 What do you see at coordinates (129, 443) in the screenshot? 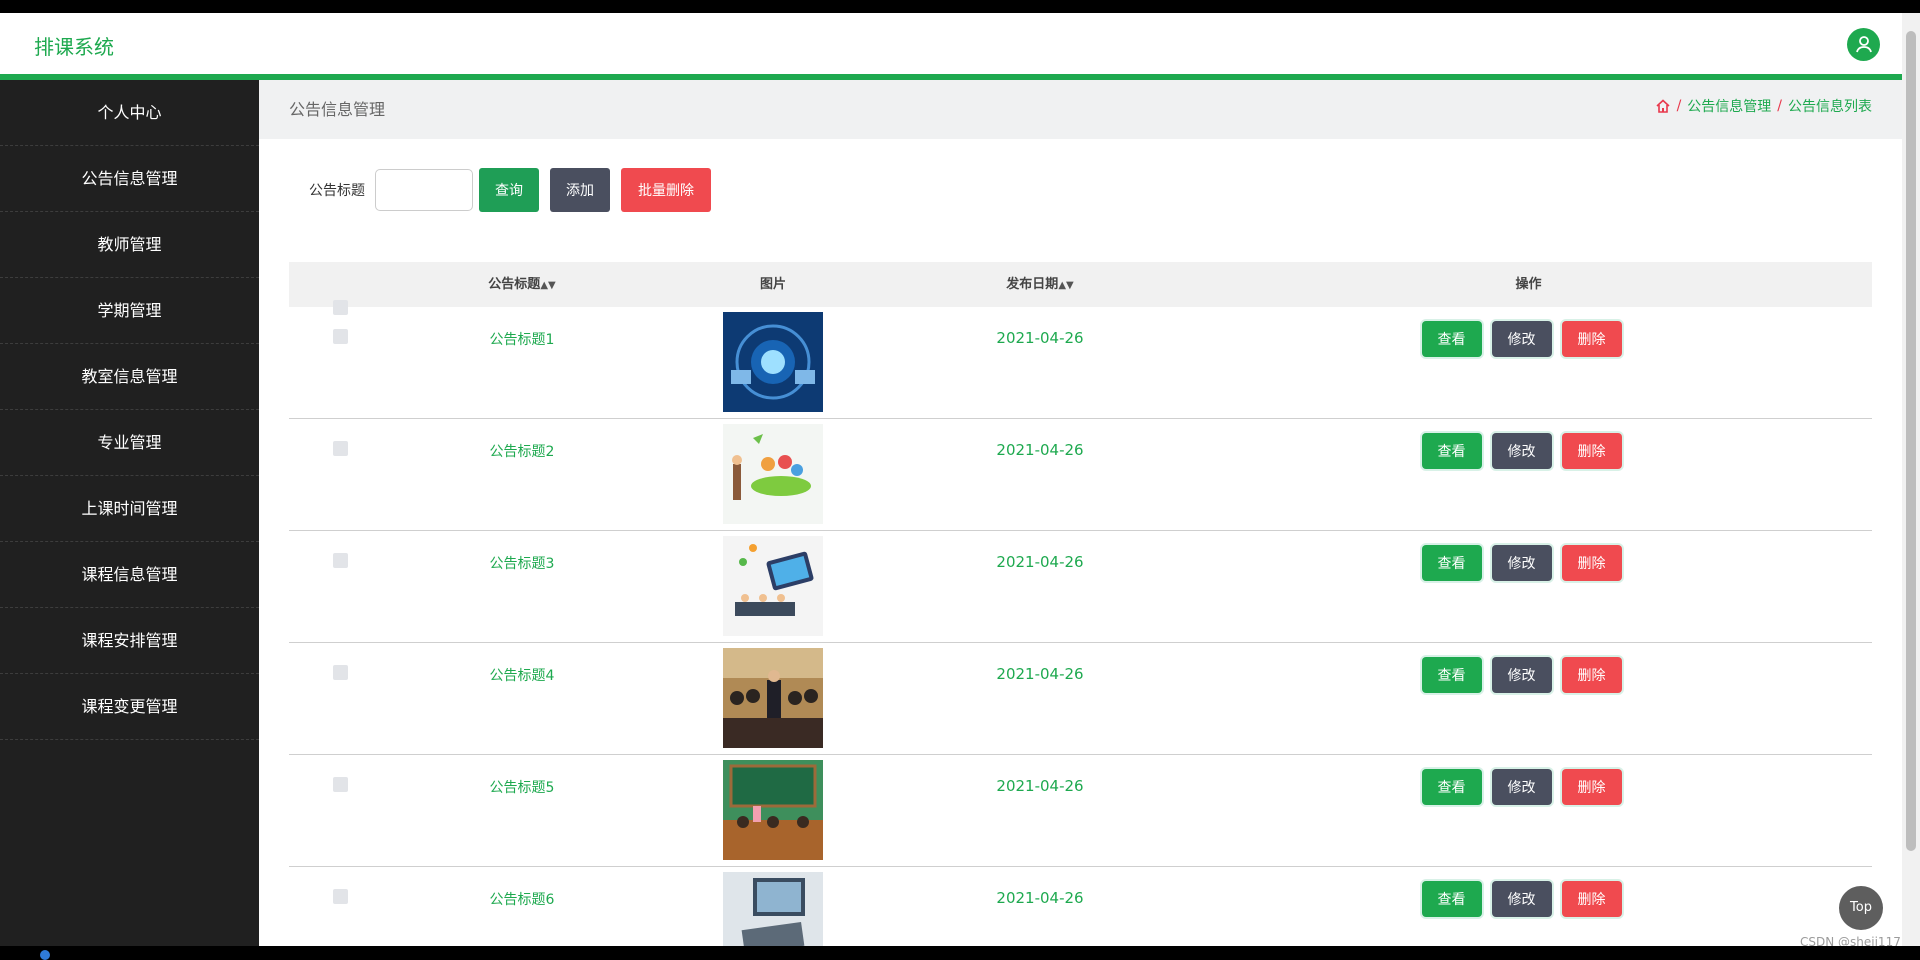
I see `sidebar-item-majors: 专业管理` at bounding box center [129, 443].